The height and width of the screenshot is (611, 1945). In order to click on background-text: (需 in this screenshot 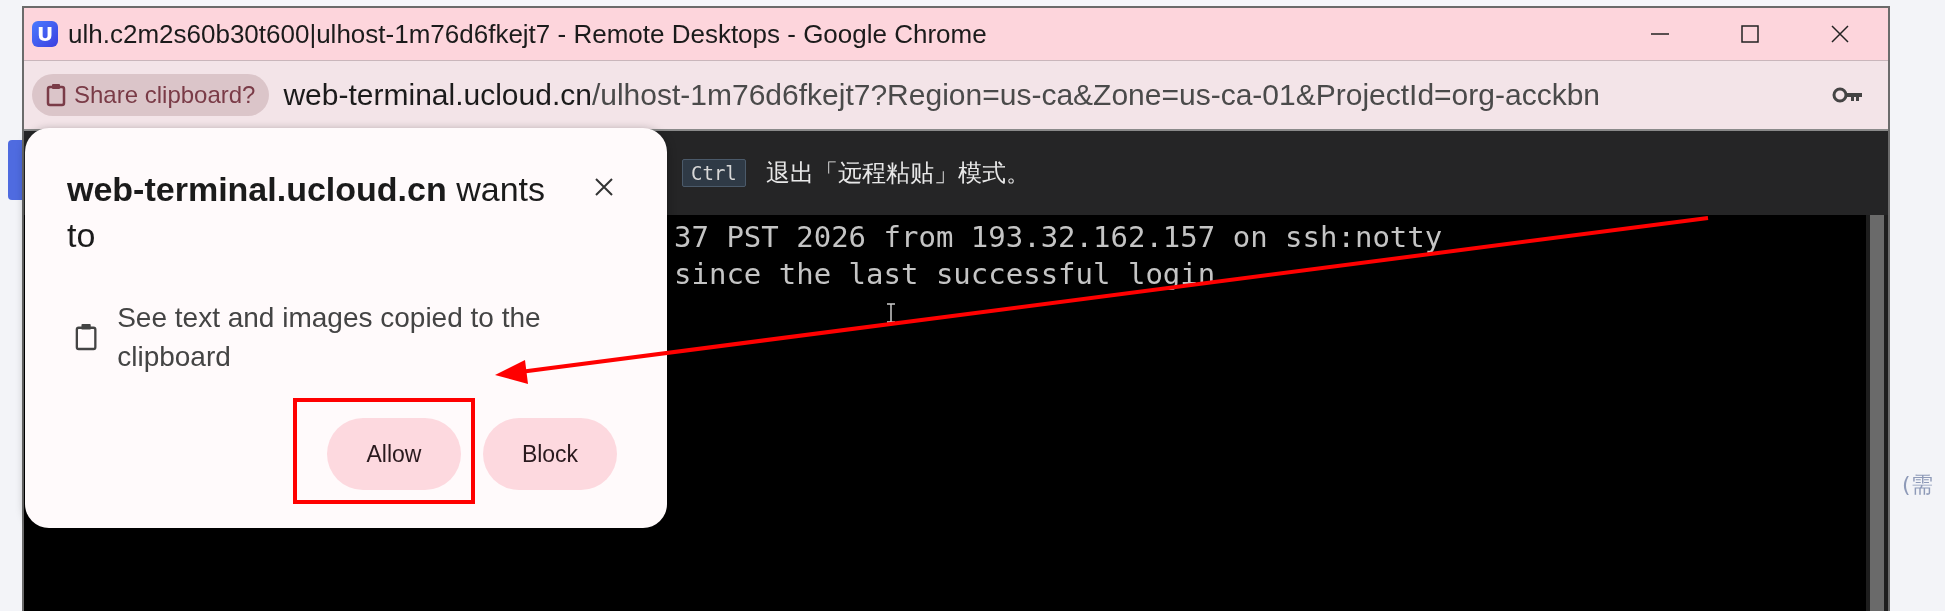, I will do `click(1917, 485)`.